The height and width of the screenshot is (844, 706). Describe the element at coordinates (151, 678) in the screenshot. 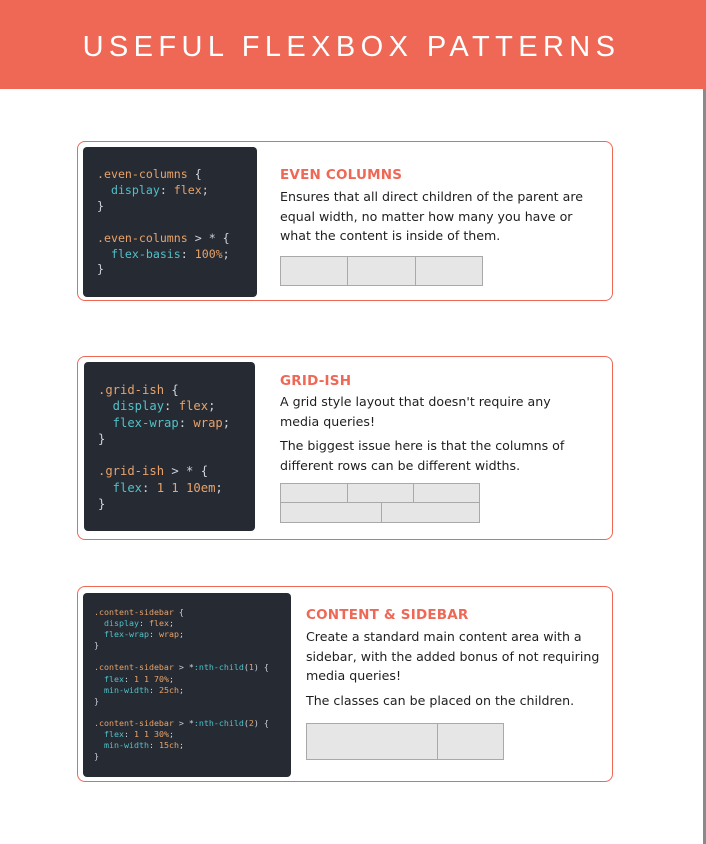

I see `code-token: 1 1 70%` at that location.